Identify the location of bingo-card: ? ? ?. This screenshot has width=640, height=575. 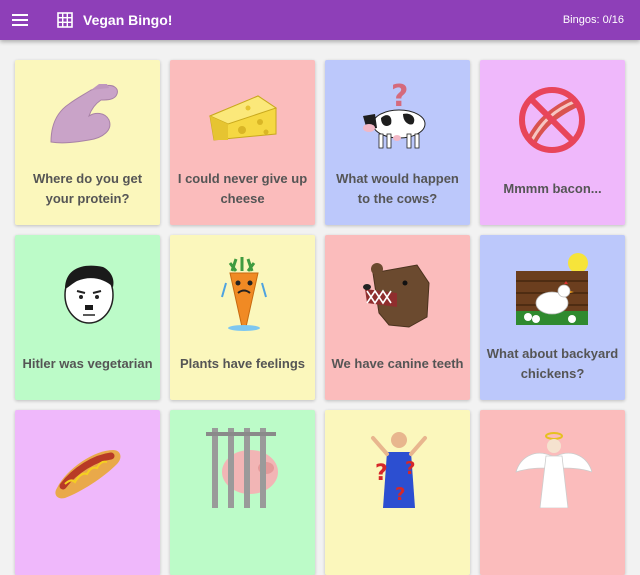
(397, 492).